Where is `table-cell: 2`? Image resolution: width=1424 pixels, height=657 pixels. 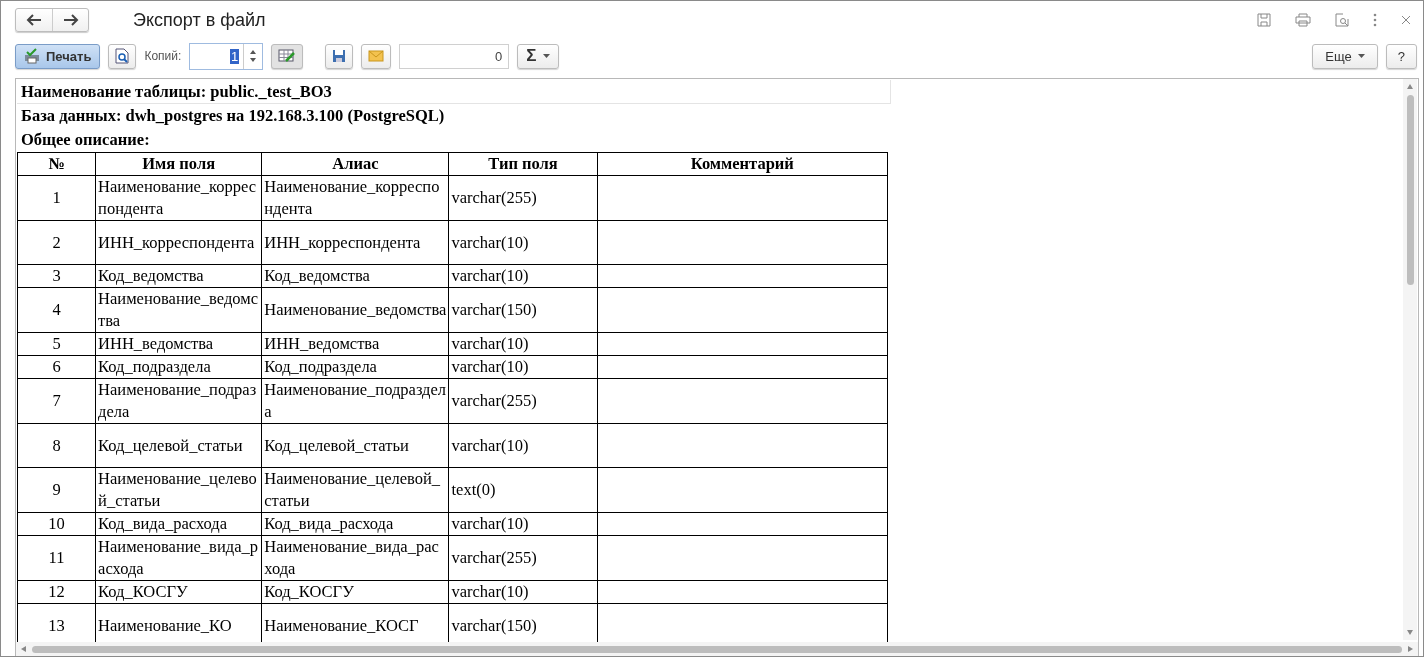
table-cell: 2 is located at coordinates (56, 242).